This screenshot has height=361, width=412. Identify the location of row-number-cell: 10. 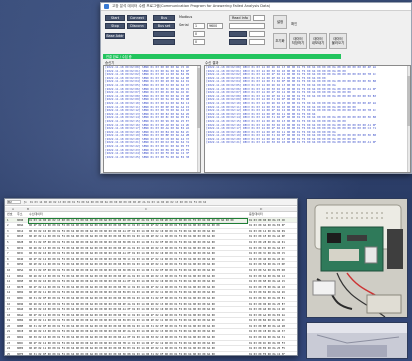
(12, 270).